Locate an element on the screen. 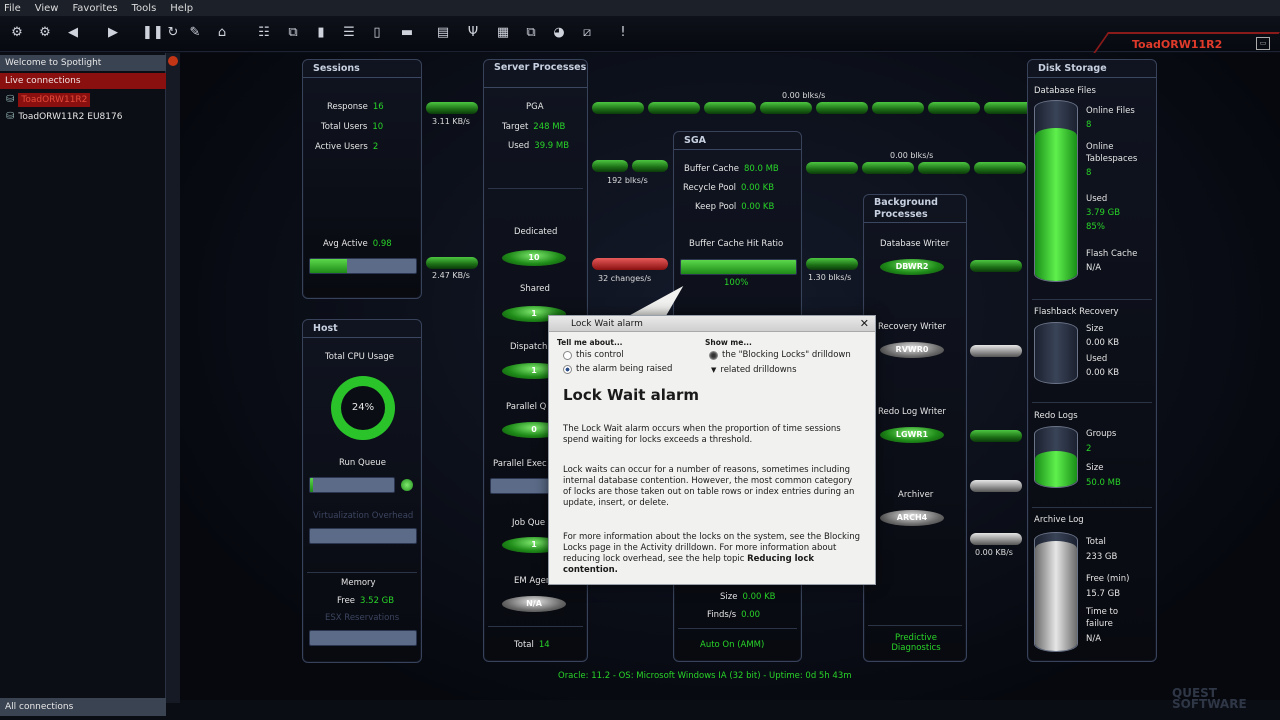  panel-title: Server Processes is located at coordinates (535, 74).